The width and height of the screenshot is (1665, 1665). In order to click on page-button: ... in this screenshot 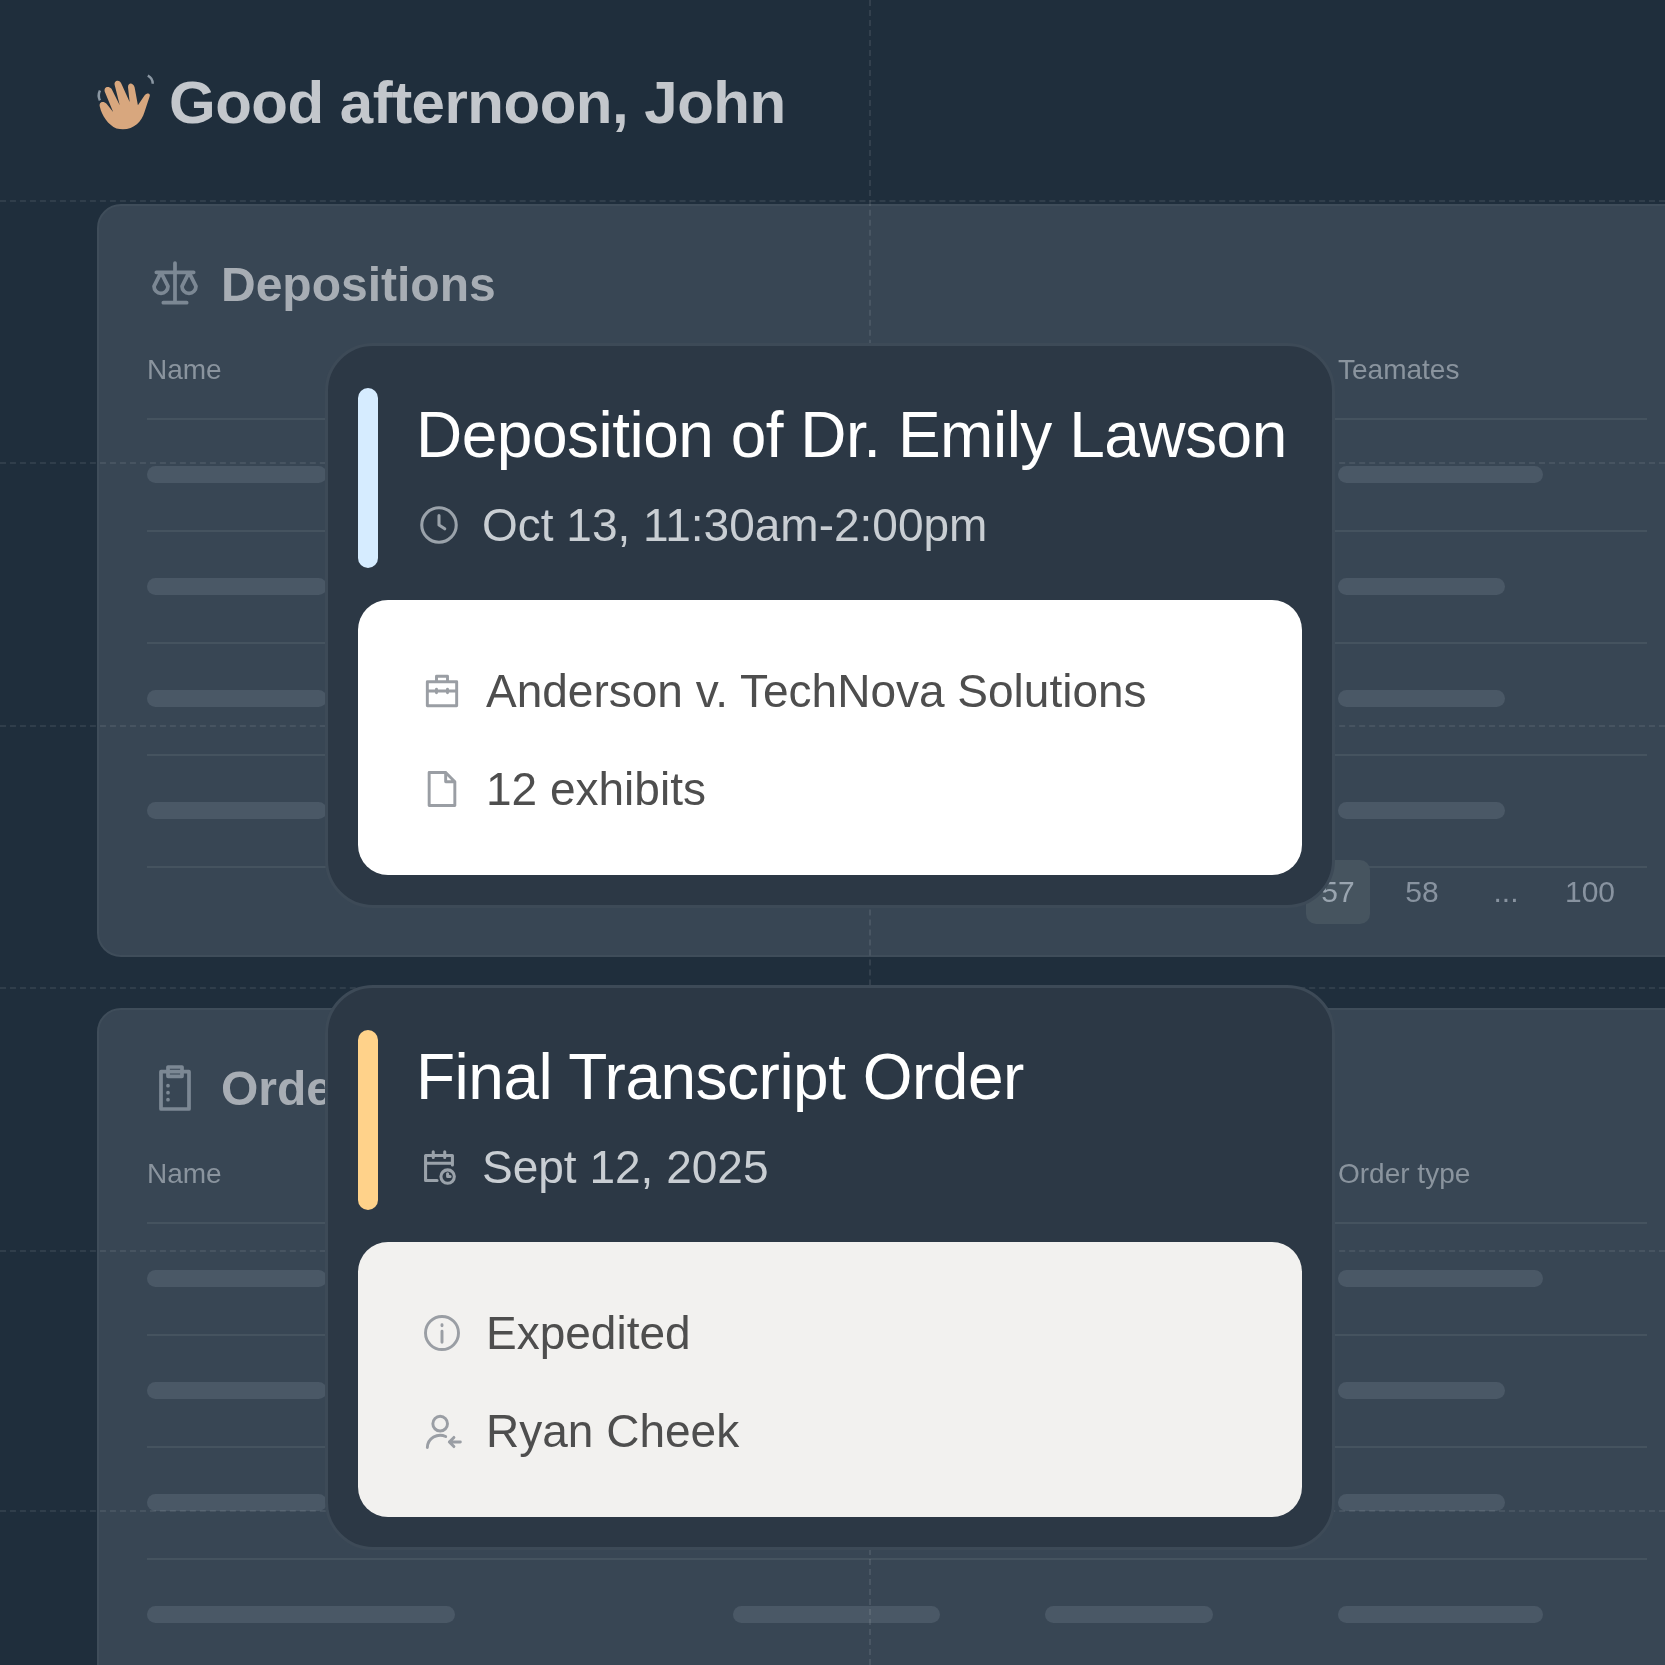, I will do `click(1506, 892)`.